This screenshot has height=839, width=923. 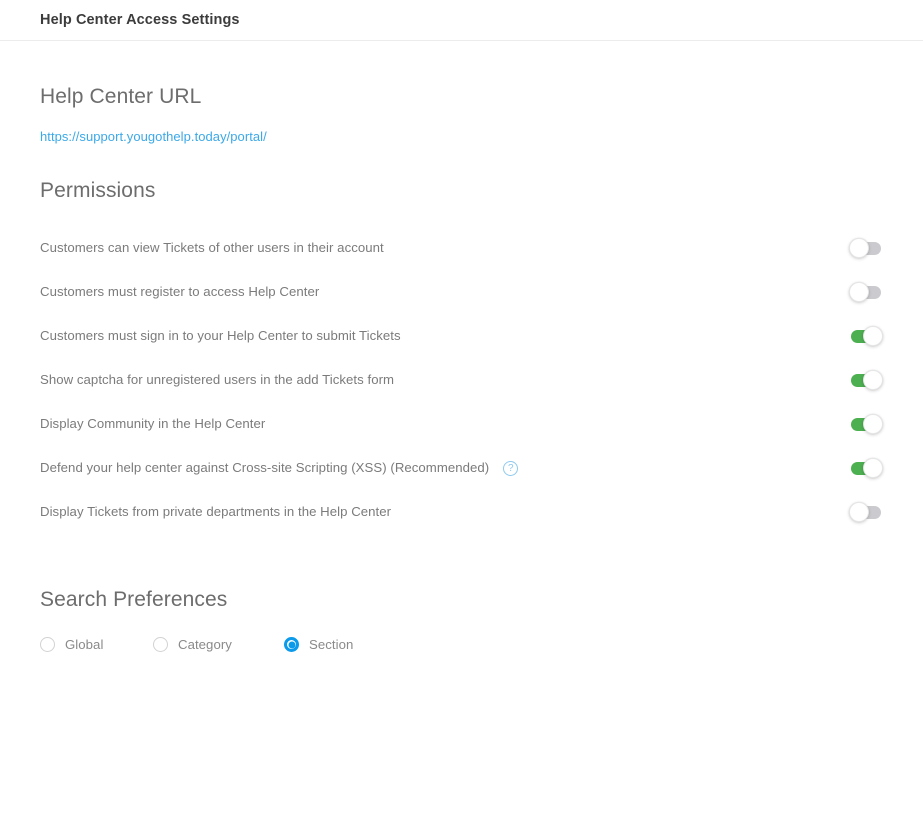 I want to click on permissions-heading: Permissions, so click(x=98, y=190).